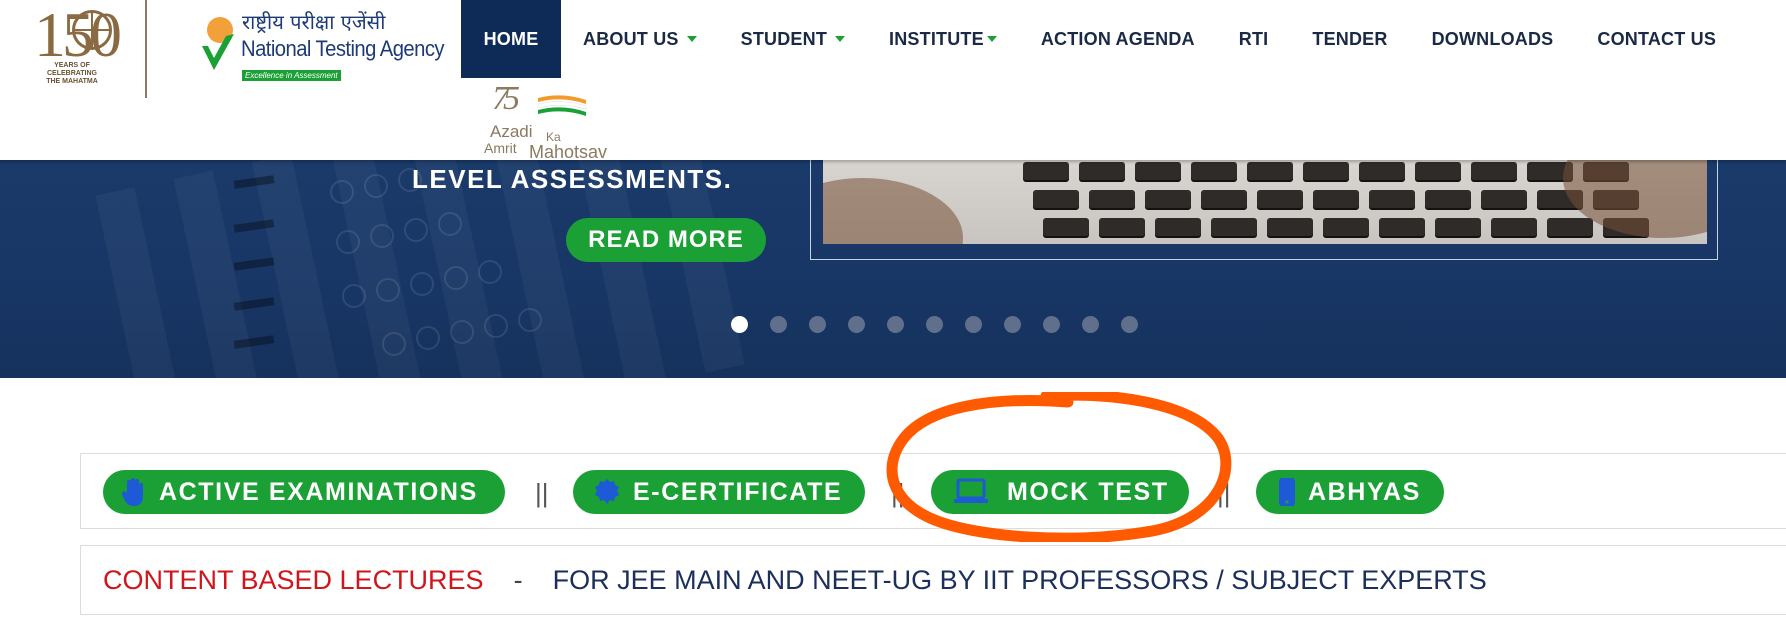  What do you see at coordinates (500, 148) in the screenshot?
I see `amrit-text: Amrit` at bounding box center [500, 148].